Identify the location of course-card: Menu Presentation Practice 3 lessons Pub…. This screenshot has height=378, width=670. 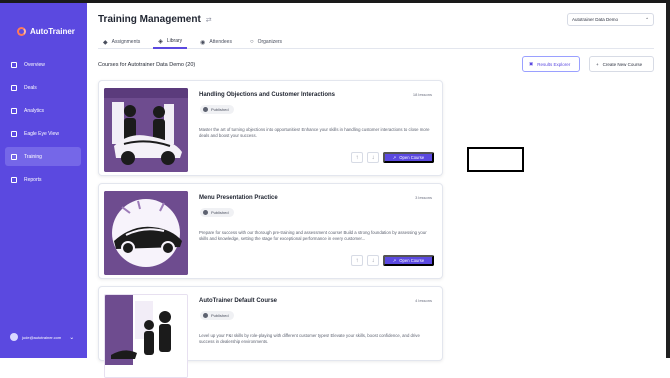
(270, 231).